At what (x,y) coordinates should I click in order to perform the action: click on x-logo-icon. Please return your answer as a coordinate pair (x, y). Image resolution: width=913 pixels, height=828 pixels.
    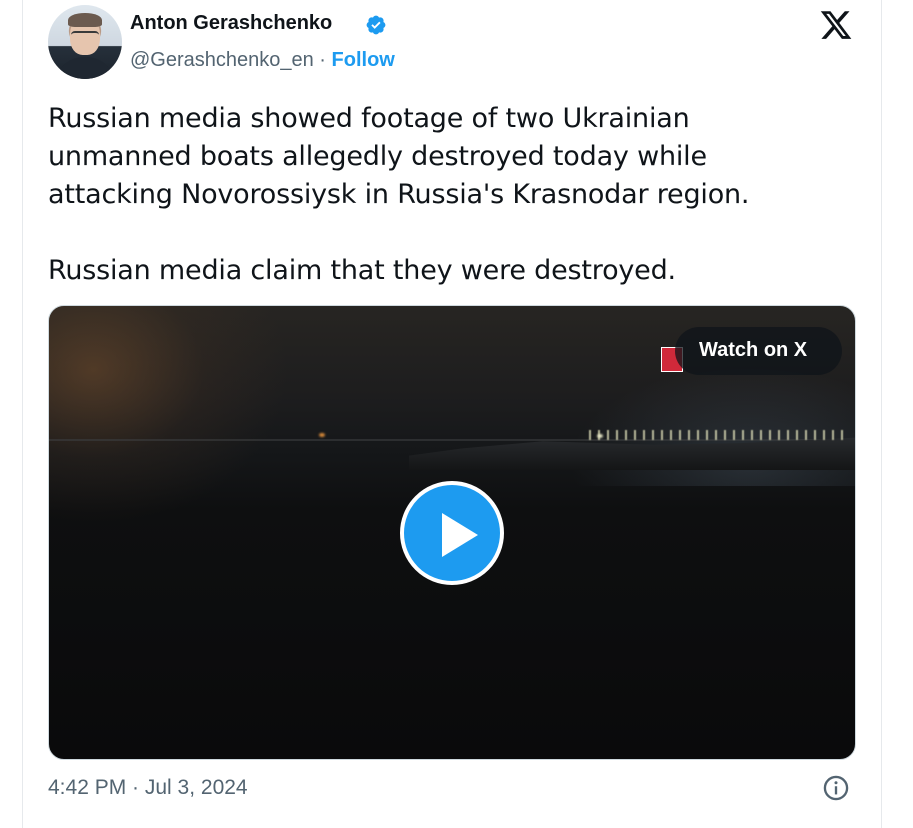
    Looking at the image, I should click on (836, 25).